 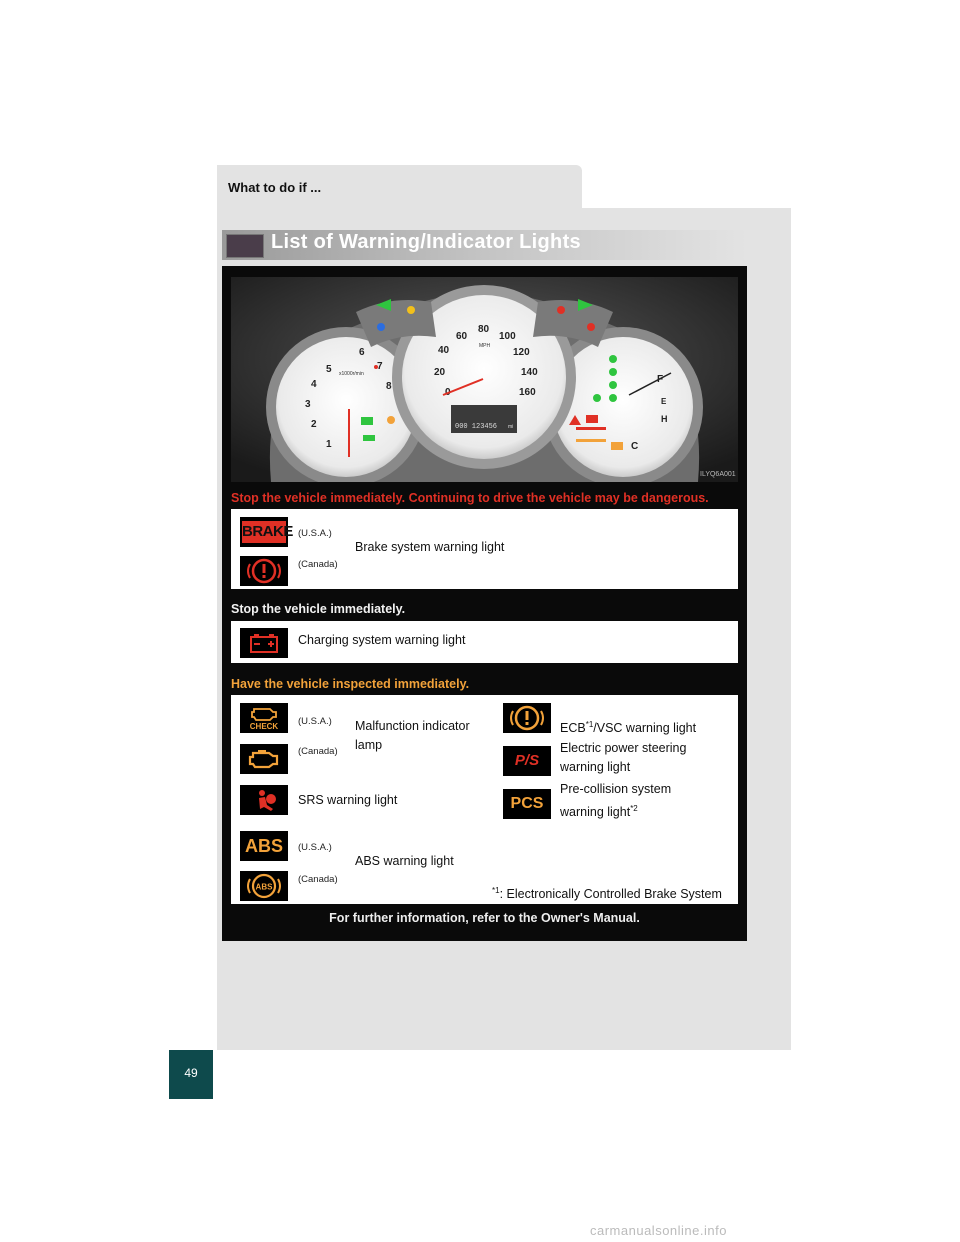 What do you see at coordinates (623, 757) in the screenshot?
I see `power-steering-label: Electric power steering warning light` at bounding box center [623, 757].